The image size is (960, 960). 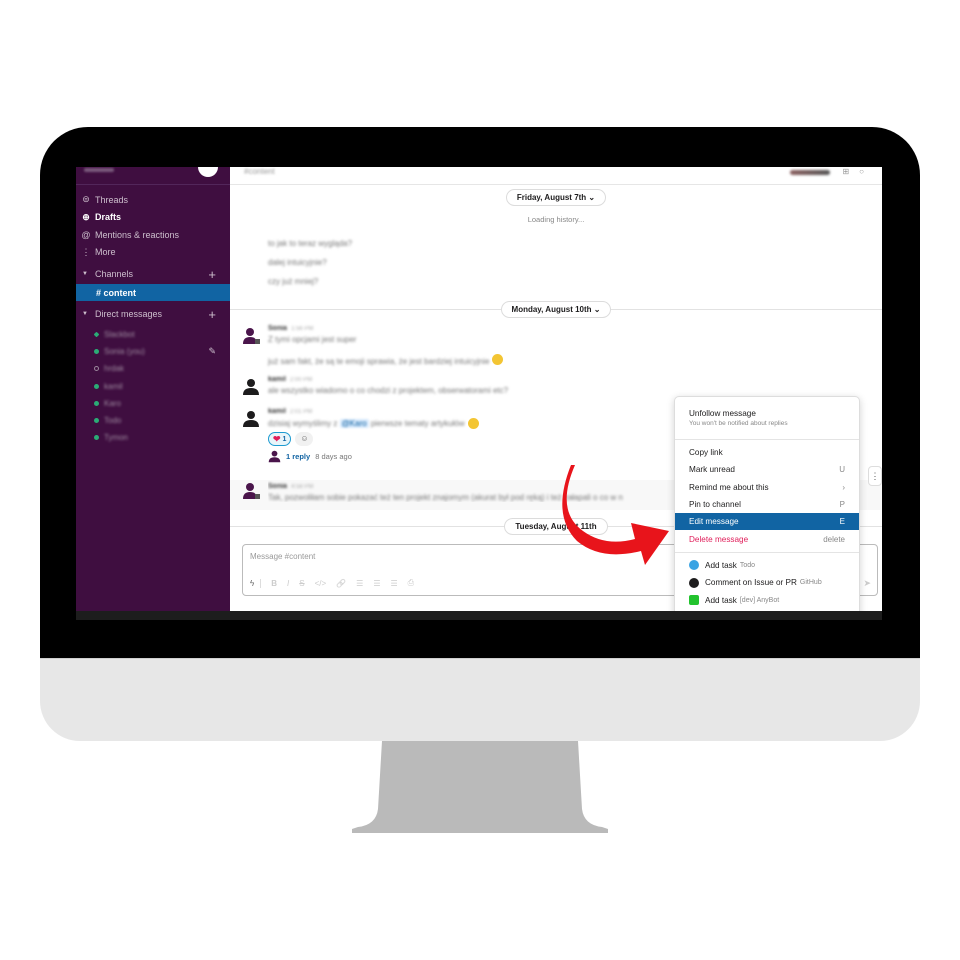 What do you see at coordinates (321, 583) in the screenshot?
I see `code-icon: </>` at bounding box center [321, 583].